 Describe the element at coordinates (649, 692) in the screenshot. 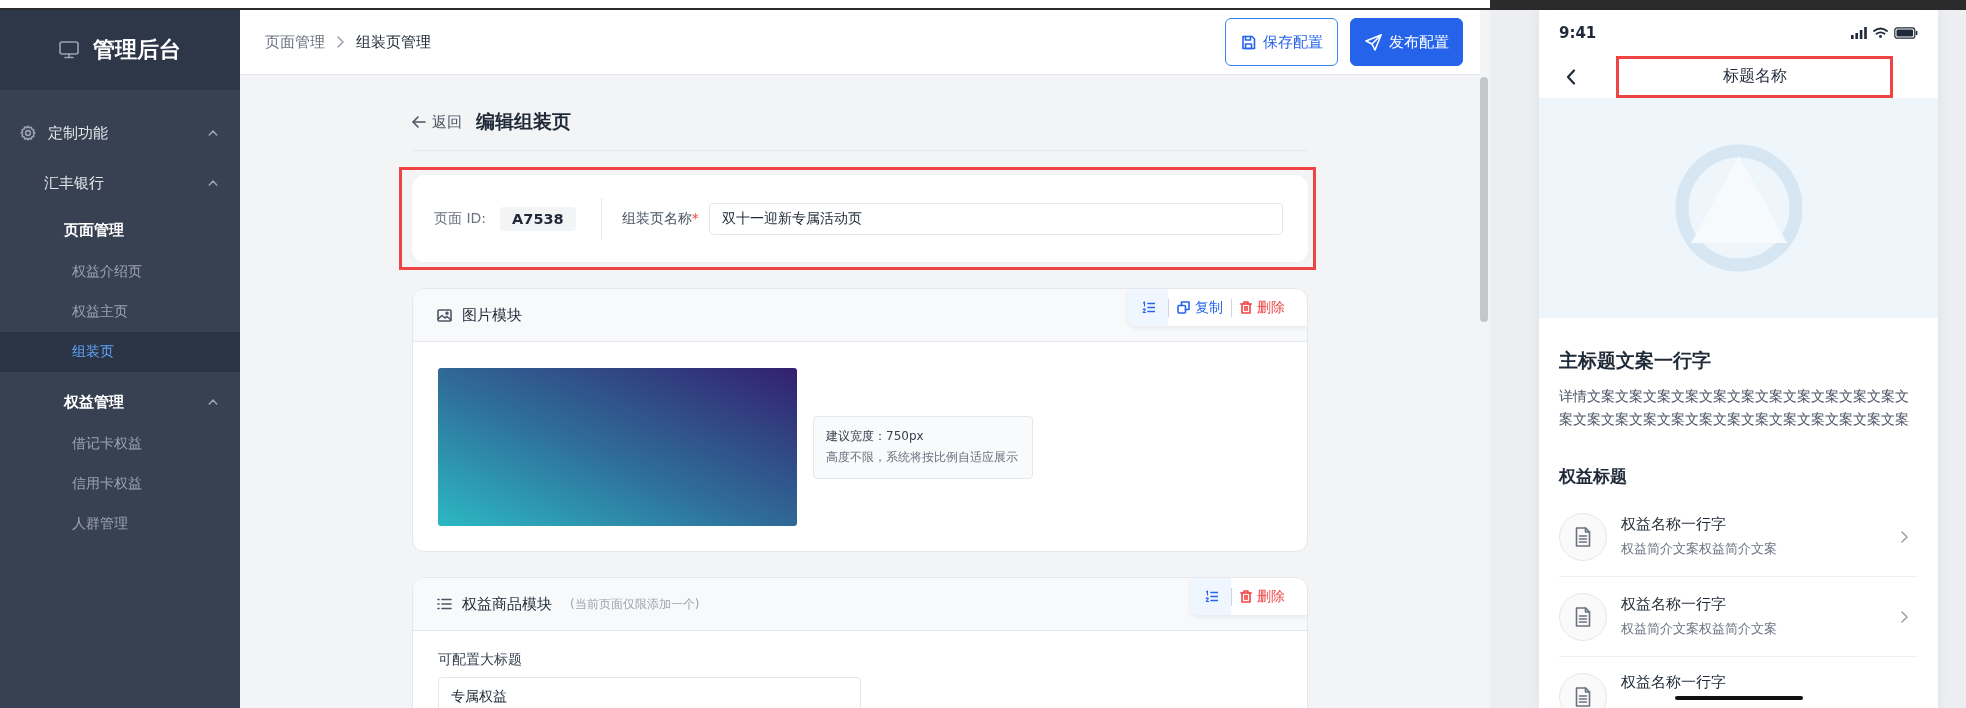

I see `input-field: 专属权益` at that location.